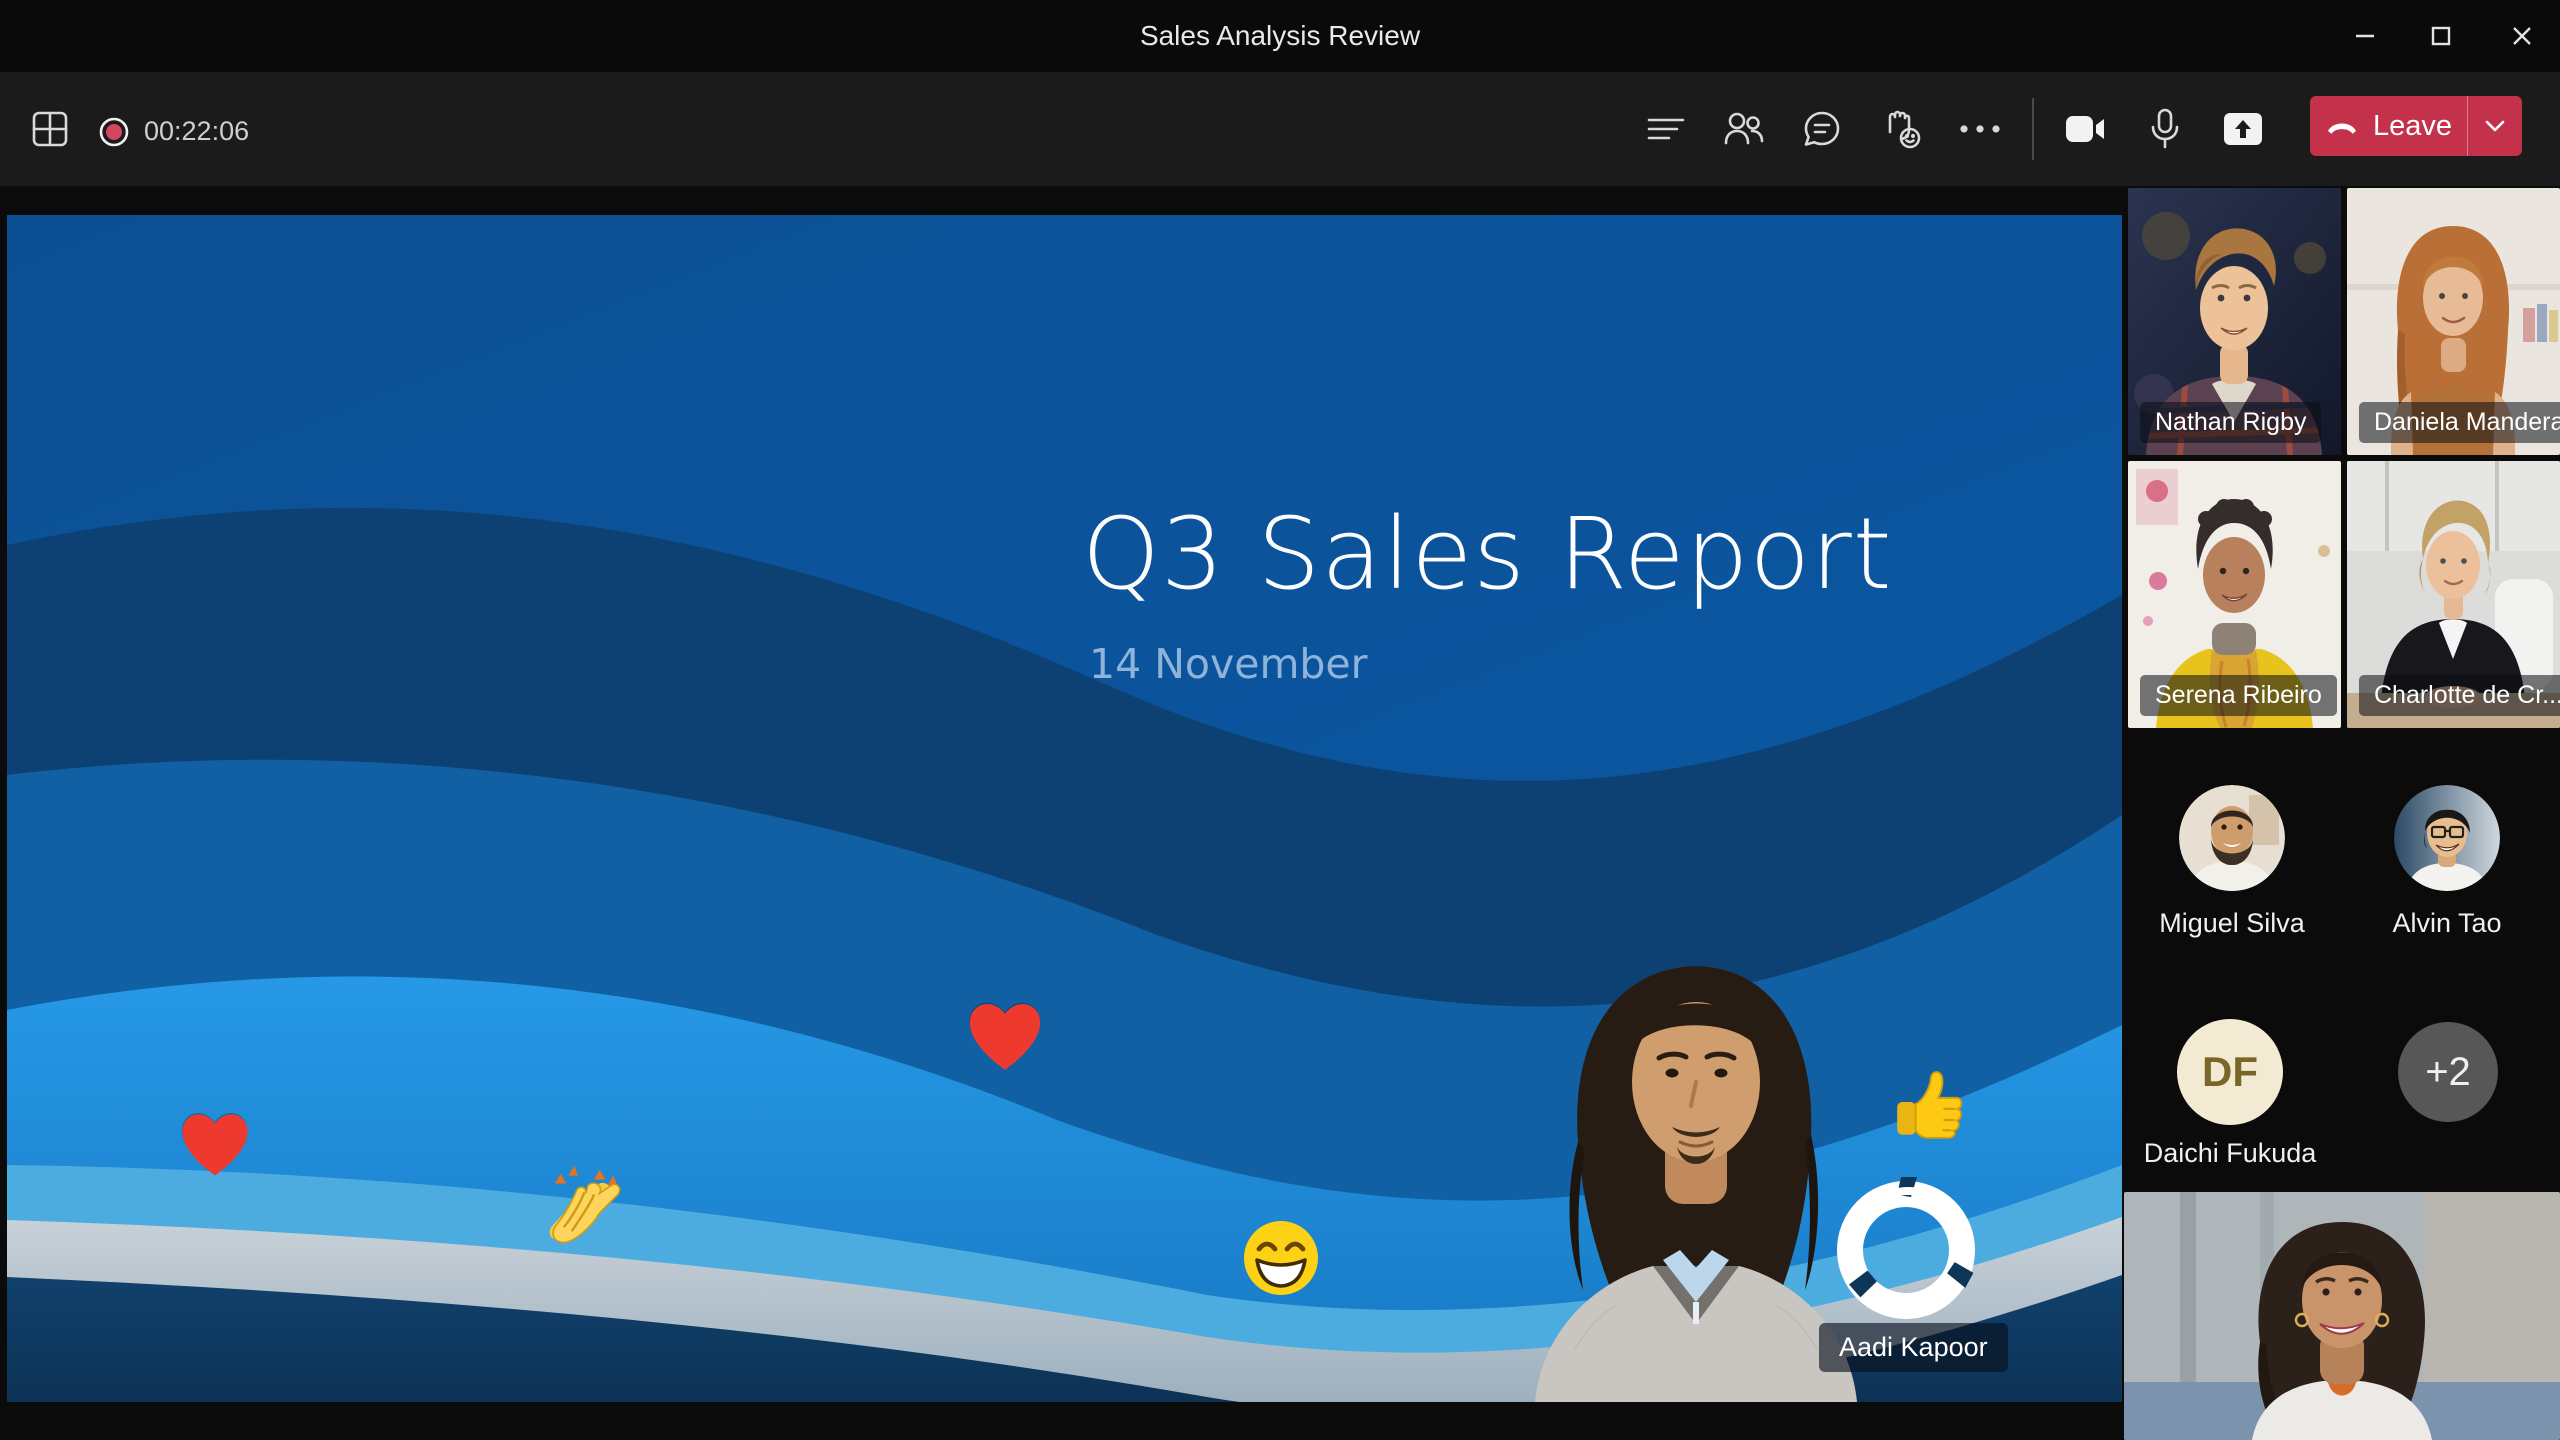 The width and height of the screenshot is (2560, 1440). I want to click on self-video, so click(2342, 1316).